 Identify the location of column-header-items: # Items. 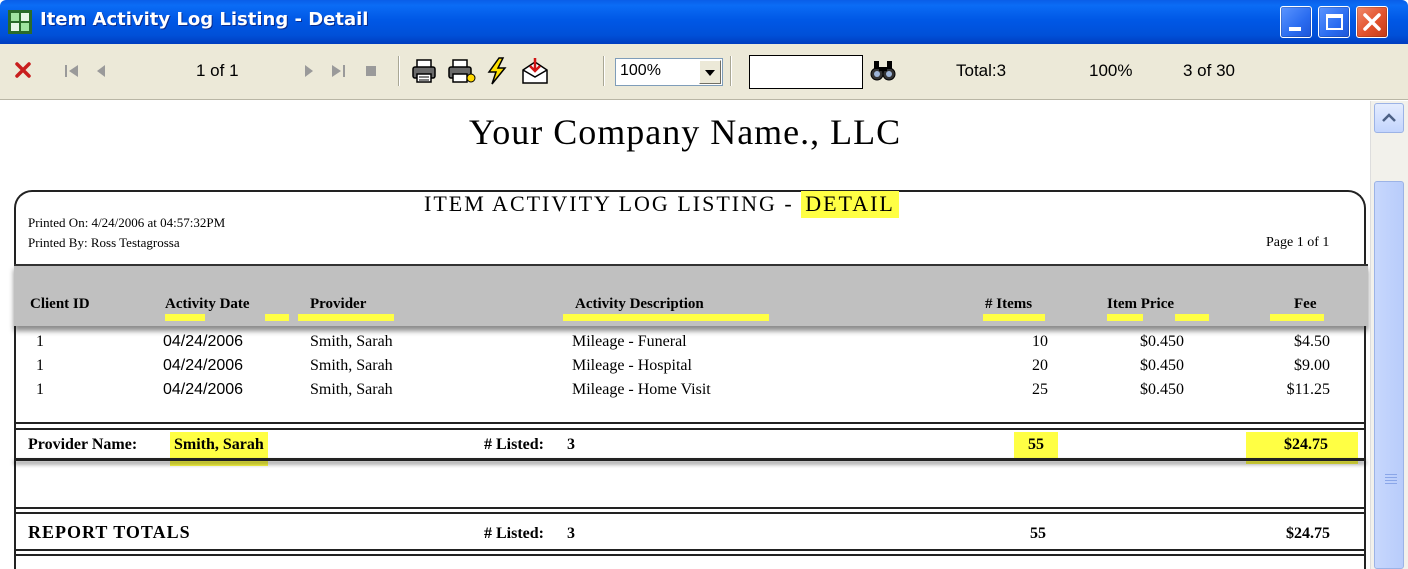
(1014, 308).